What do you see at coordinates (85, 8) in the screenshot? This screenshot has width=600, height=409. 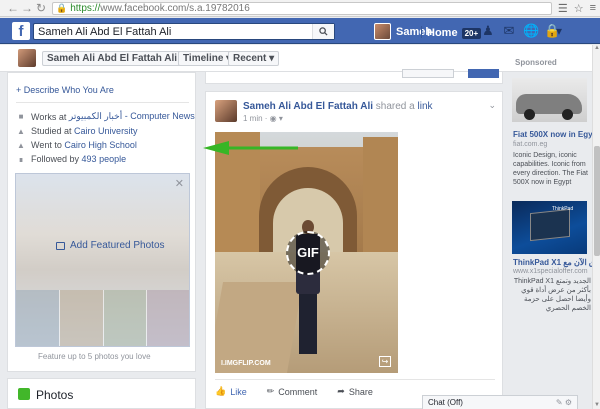 I see `url-scheme: https://` at bounding box center [85, 8].